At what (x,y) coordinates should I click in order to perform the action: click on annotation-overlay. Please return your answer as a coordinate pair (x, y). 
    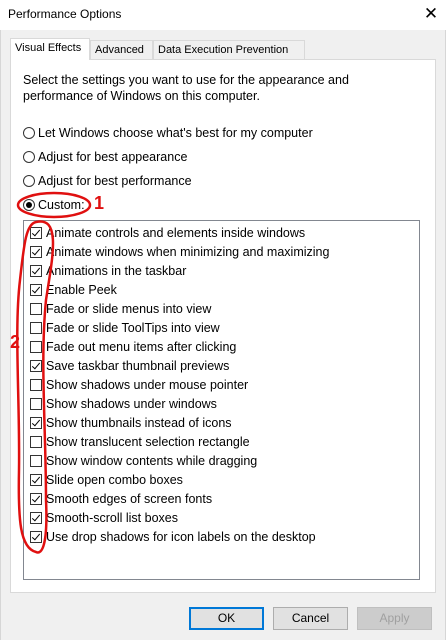
    Looking at the image, I should click on (54, 372).